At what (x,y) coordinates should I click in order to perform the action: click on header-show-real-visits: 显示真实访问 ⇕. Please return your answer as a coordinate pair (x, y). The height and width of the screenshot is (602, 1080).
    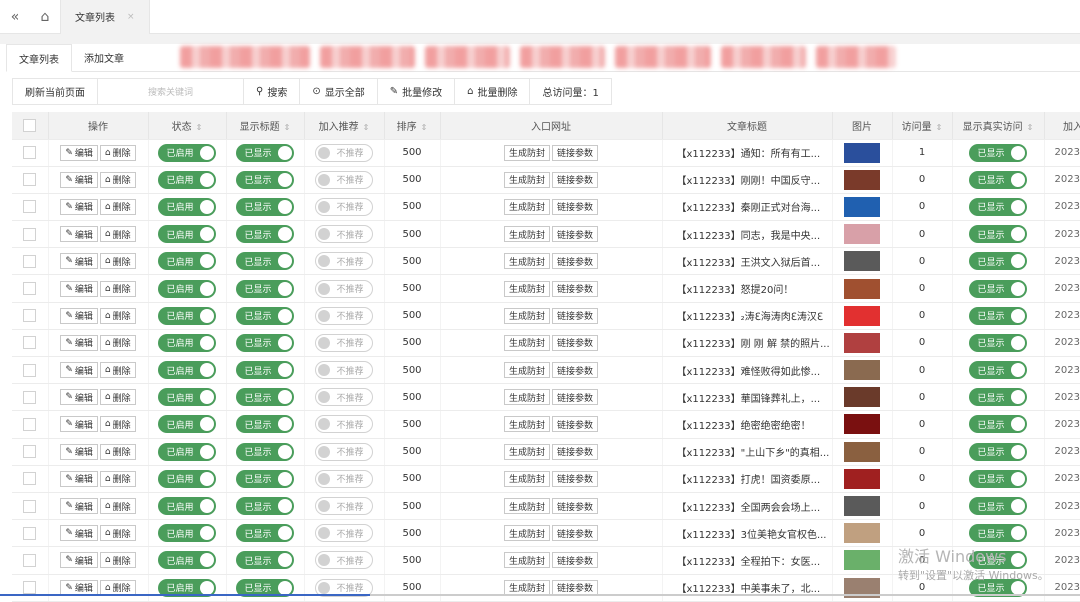
    Looking at the image, I should click on (998, 126).